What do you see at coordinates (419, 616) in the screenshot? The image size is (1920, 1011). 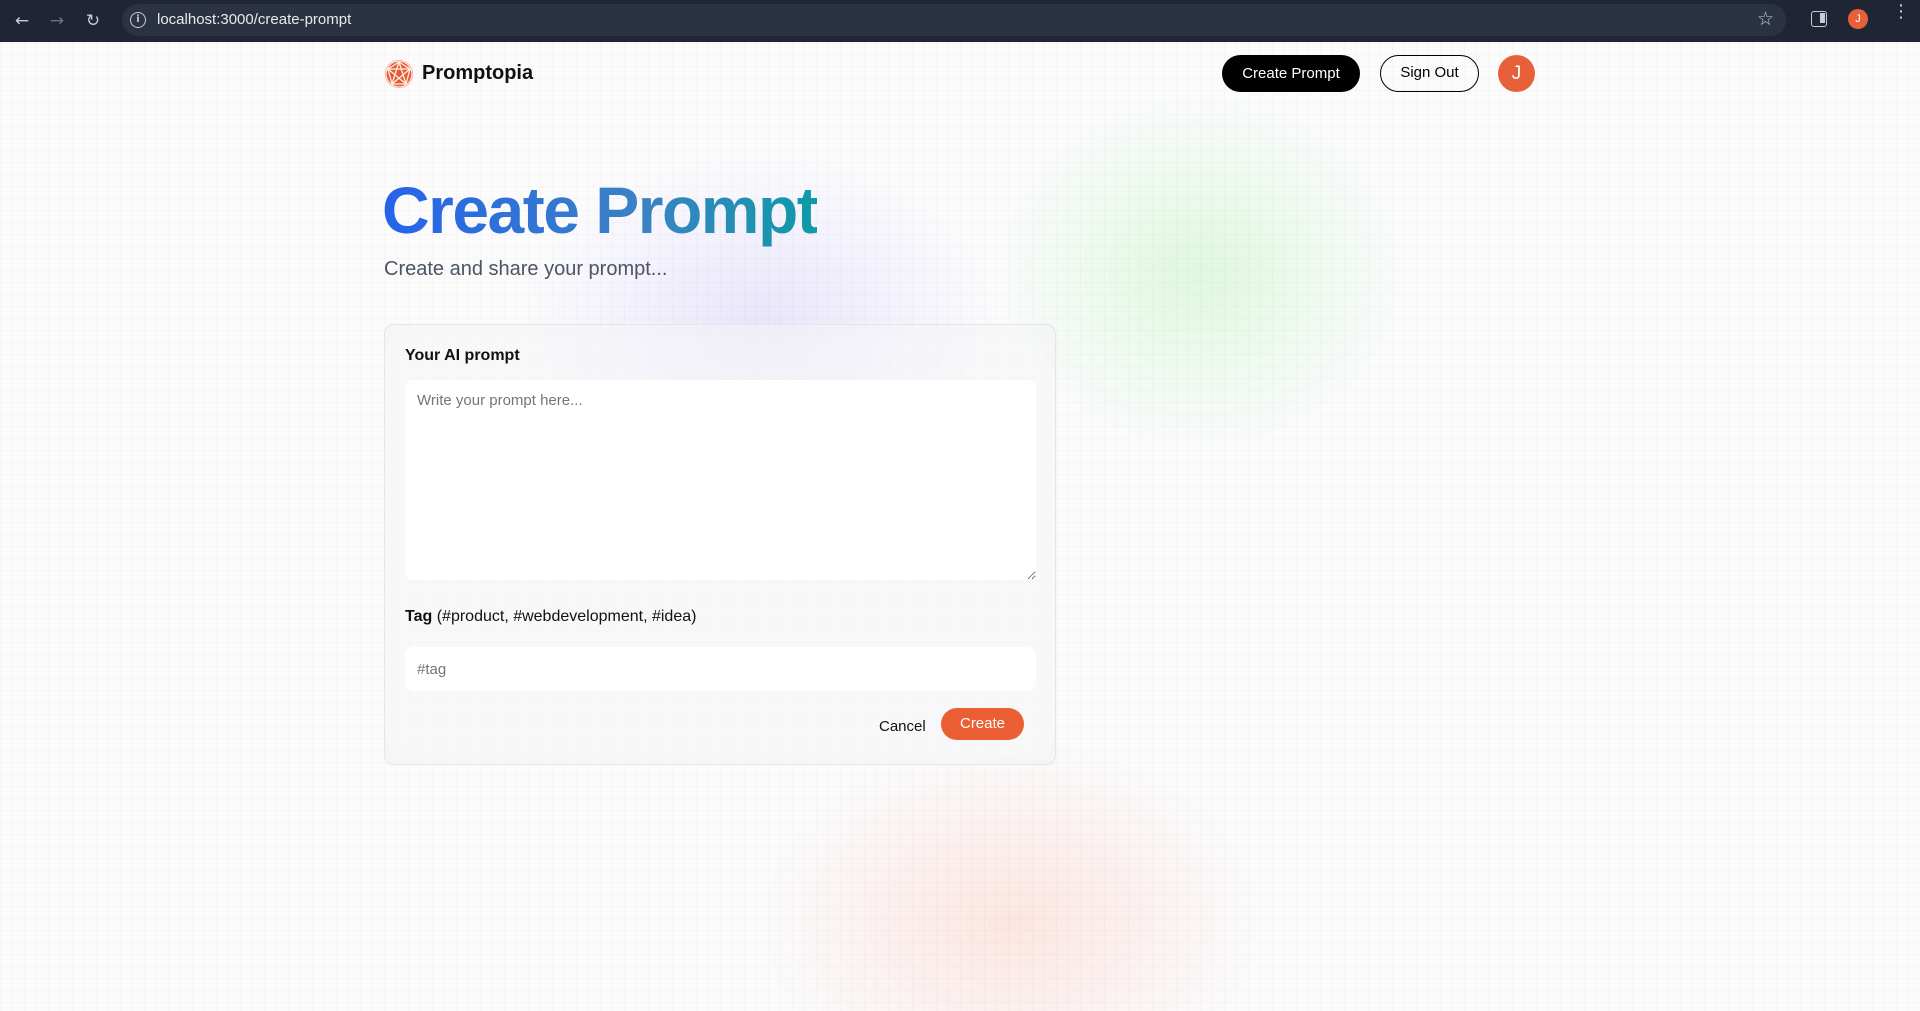 I see `tag-label-text: Tag` at bounding box center [419, 616].